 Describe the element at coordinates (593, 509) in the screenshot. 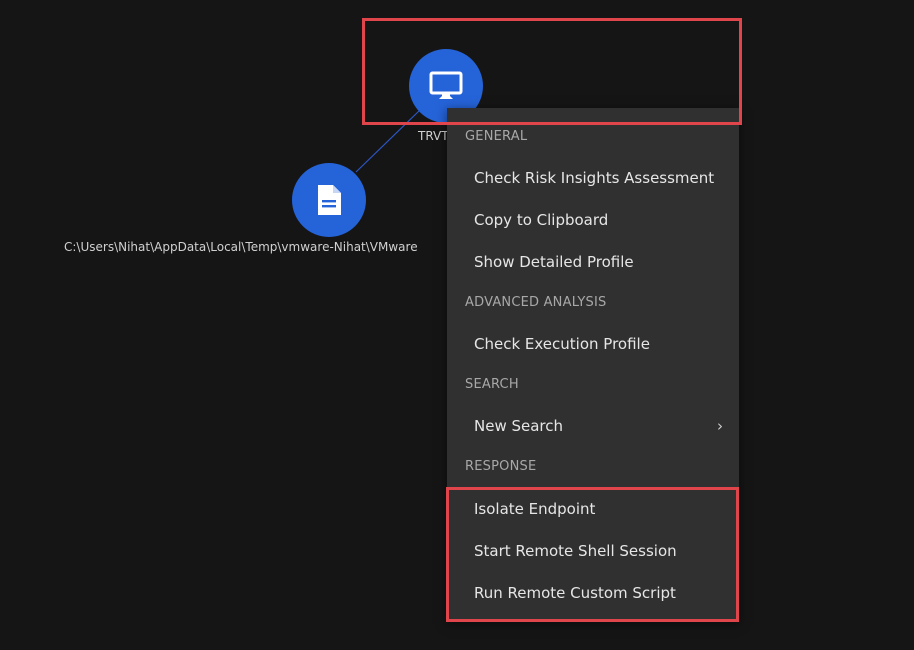

I see `menu-item-isolate-endpoint: Isolate Endpoint` at that location.